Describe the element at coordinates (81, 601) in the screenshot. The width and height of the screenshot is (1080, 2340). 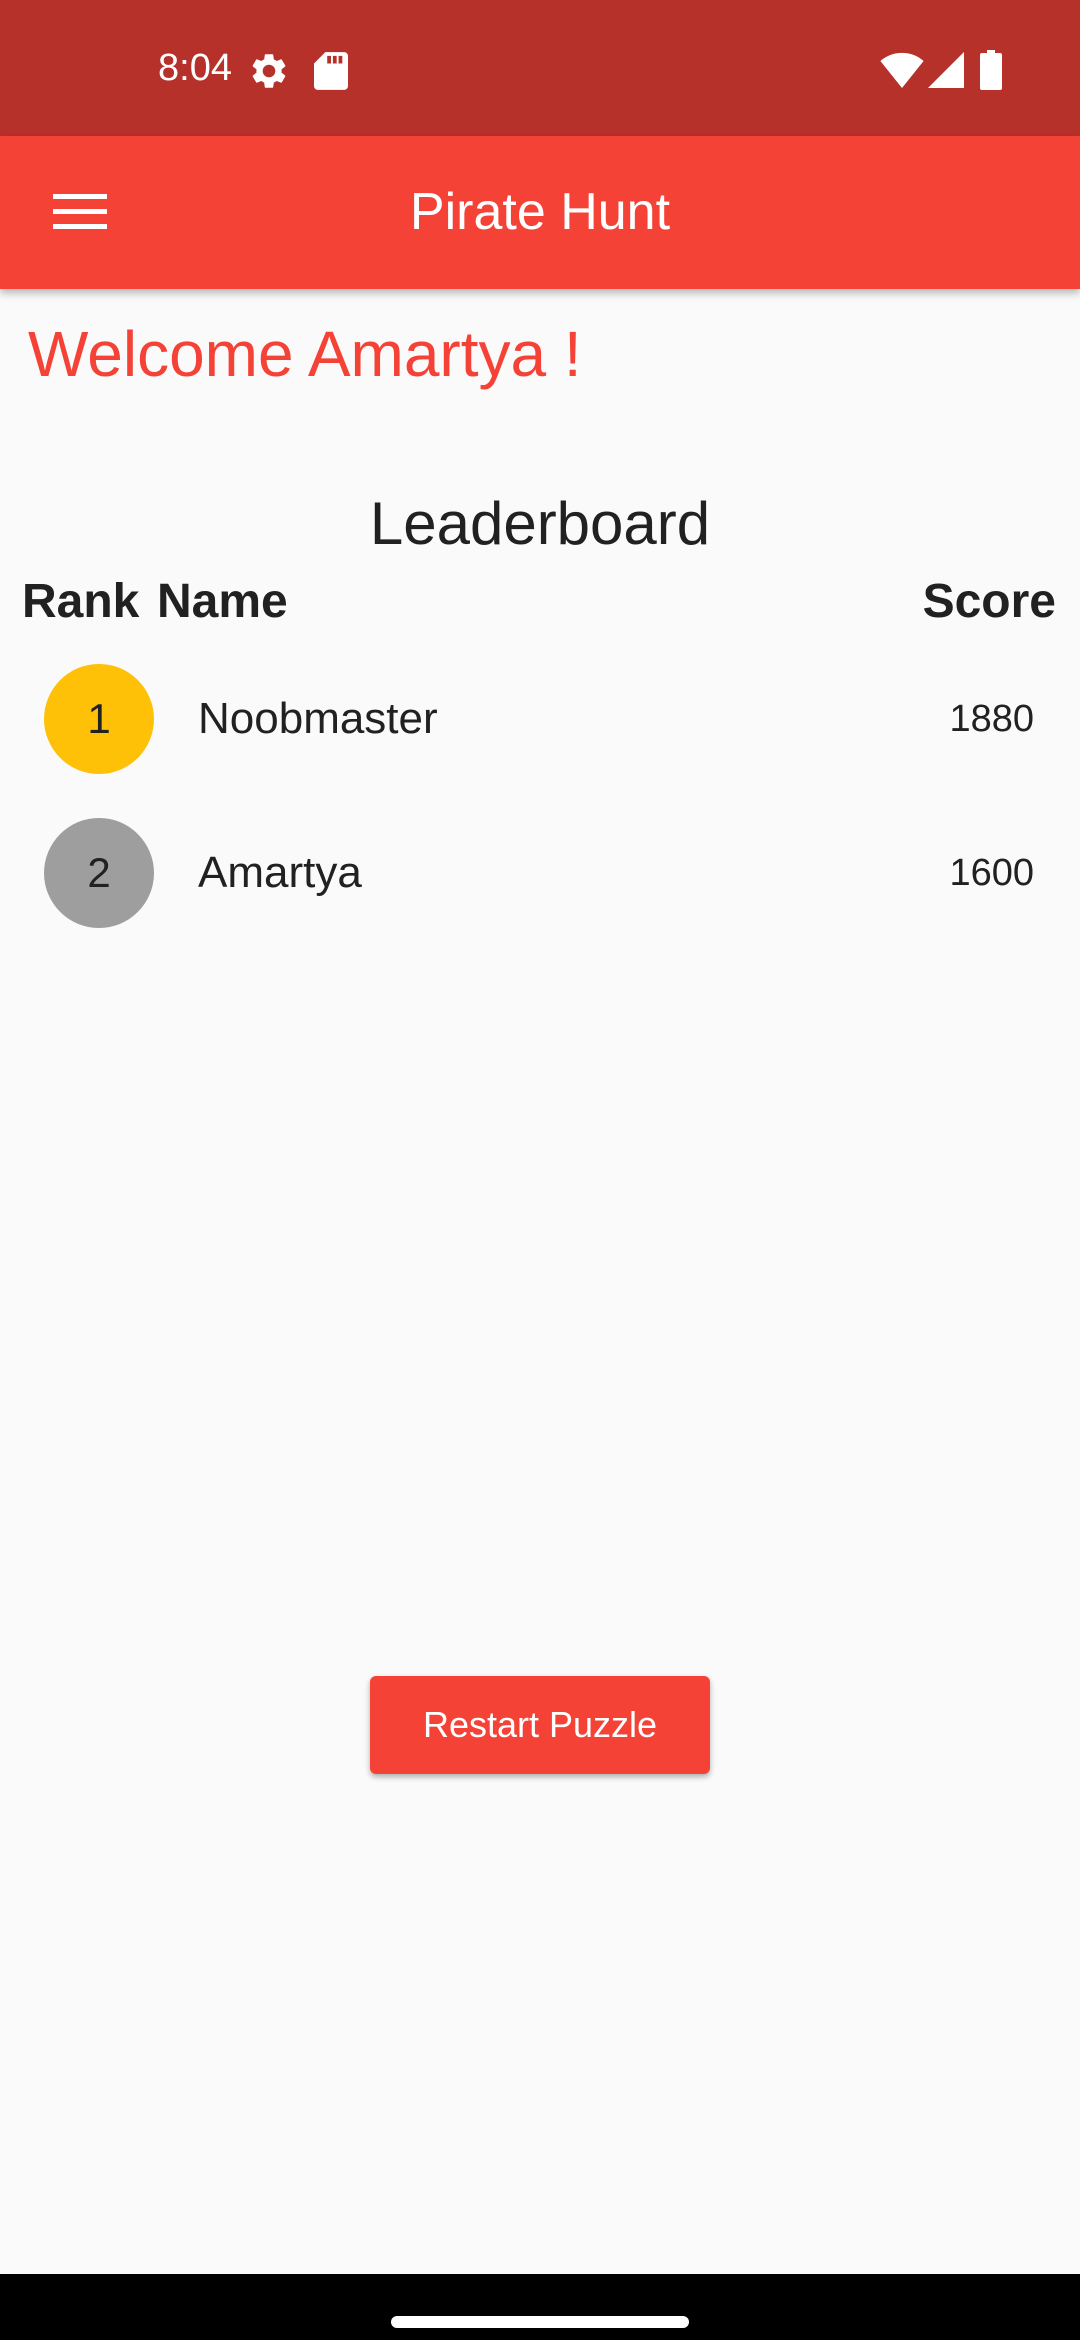
I see `rank-column-header: Rank` at that location.